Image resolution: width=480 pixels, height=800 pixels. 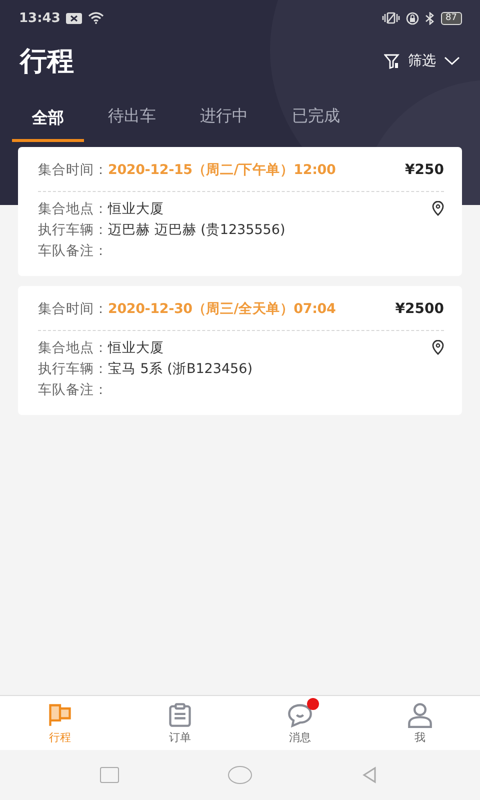 I want to click on nav-tab: 订单, so click(x=180, y=723).